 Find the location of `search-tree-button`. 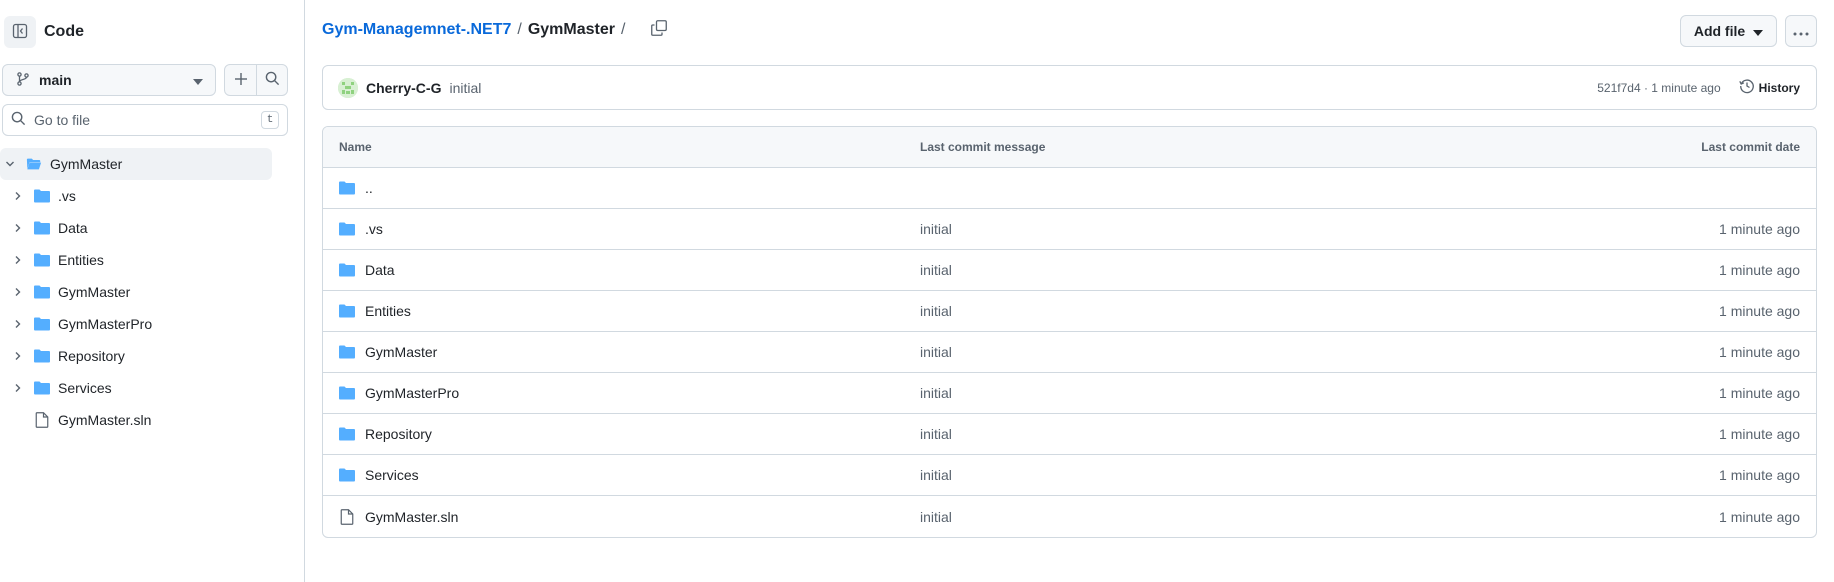

search-tree-button is located at coordinates (271, 80).